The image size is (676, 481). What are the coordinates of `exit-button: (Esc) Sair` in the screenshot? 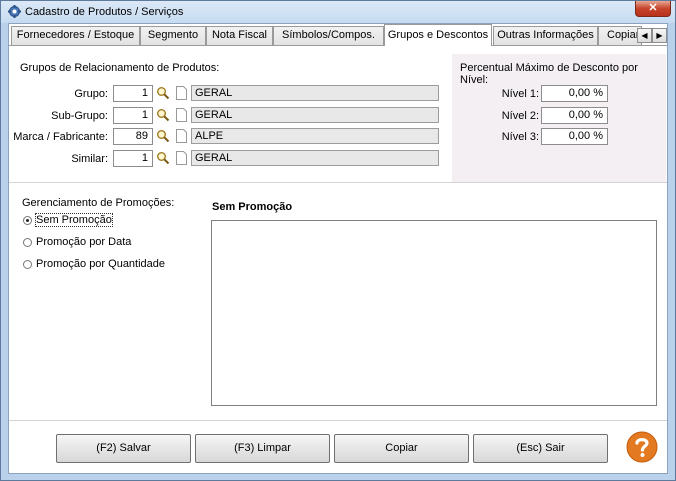 It's located at (540, 448).